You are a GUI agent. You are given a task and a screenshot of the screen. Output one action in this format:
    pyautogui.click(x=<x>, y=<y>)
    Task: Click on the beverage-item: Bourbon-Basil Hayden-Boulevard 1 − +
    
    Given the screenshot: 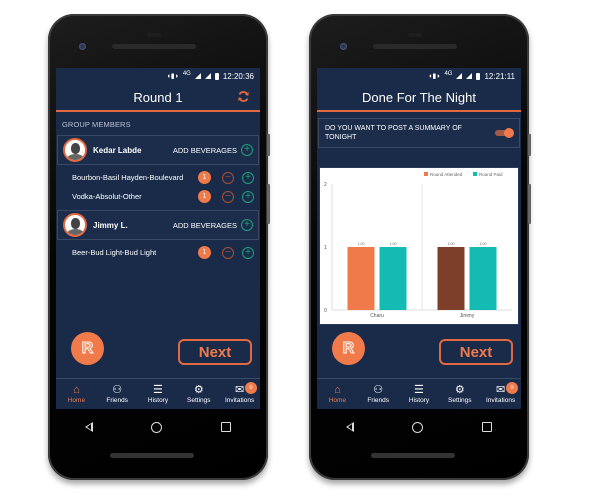 What is the action you would take?
    pyautogui.click(x=158, y=177)
    